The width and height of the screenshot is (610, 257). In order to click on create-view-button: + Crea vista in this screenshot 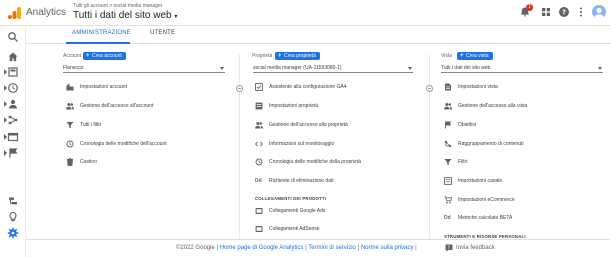, I will do `click(475, 56)`.